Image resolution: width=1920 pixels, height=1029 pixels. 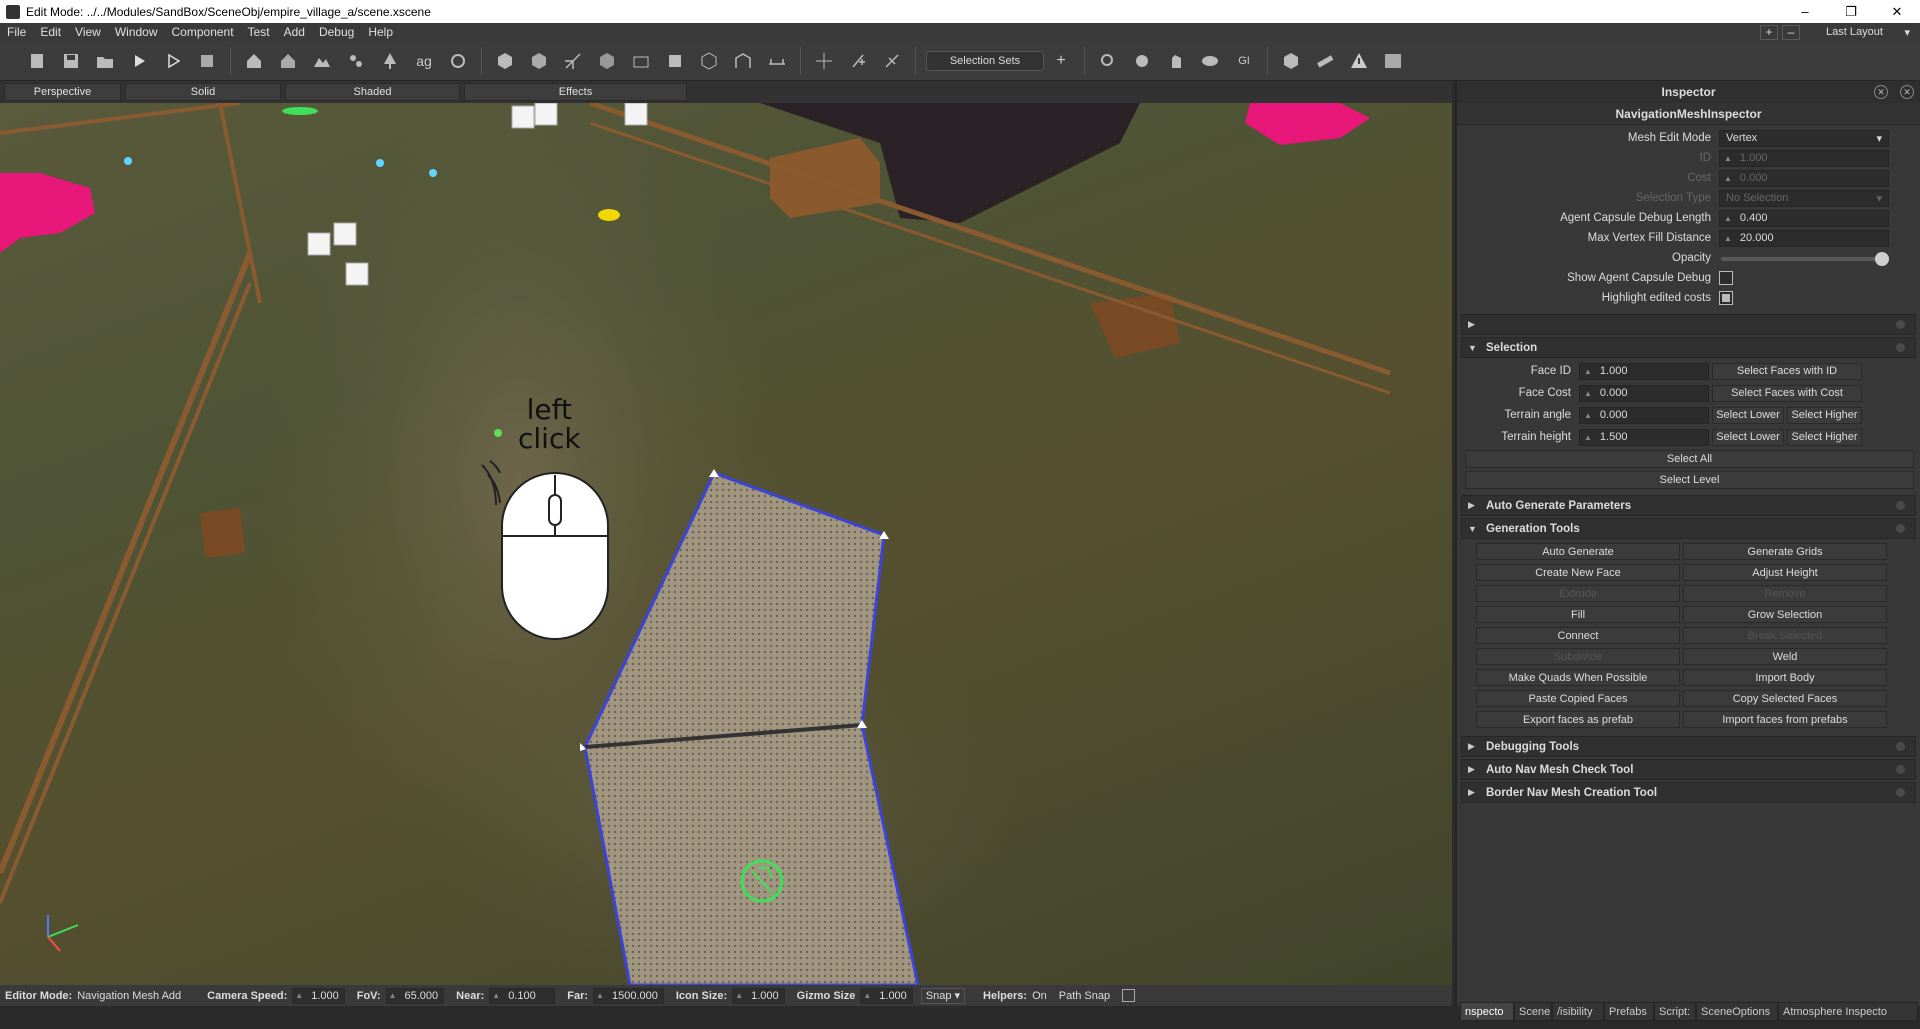 I want to click on far-field: ▲ 1500.000, so click(x=628, y=995).